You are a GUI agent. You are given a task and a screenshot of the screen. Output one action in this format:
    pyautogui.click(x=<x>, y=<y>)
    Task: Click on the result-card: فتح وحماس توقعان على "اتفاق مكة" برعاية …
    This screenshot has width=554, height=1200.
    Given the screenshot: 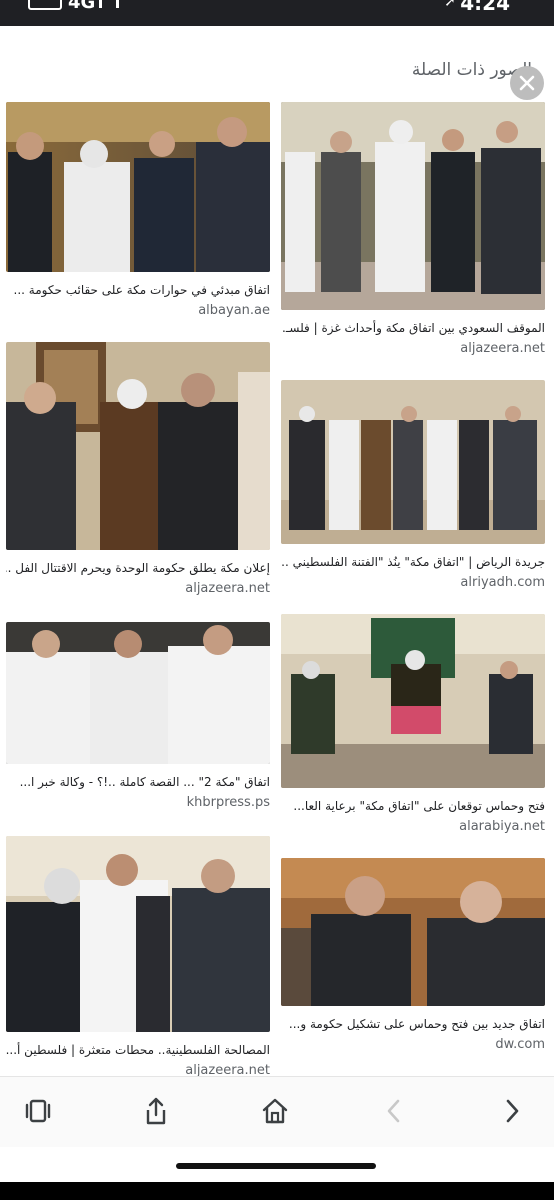 What is the action you would take?
    pyautogui.click(x=413, y=724)
    